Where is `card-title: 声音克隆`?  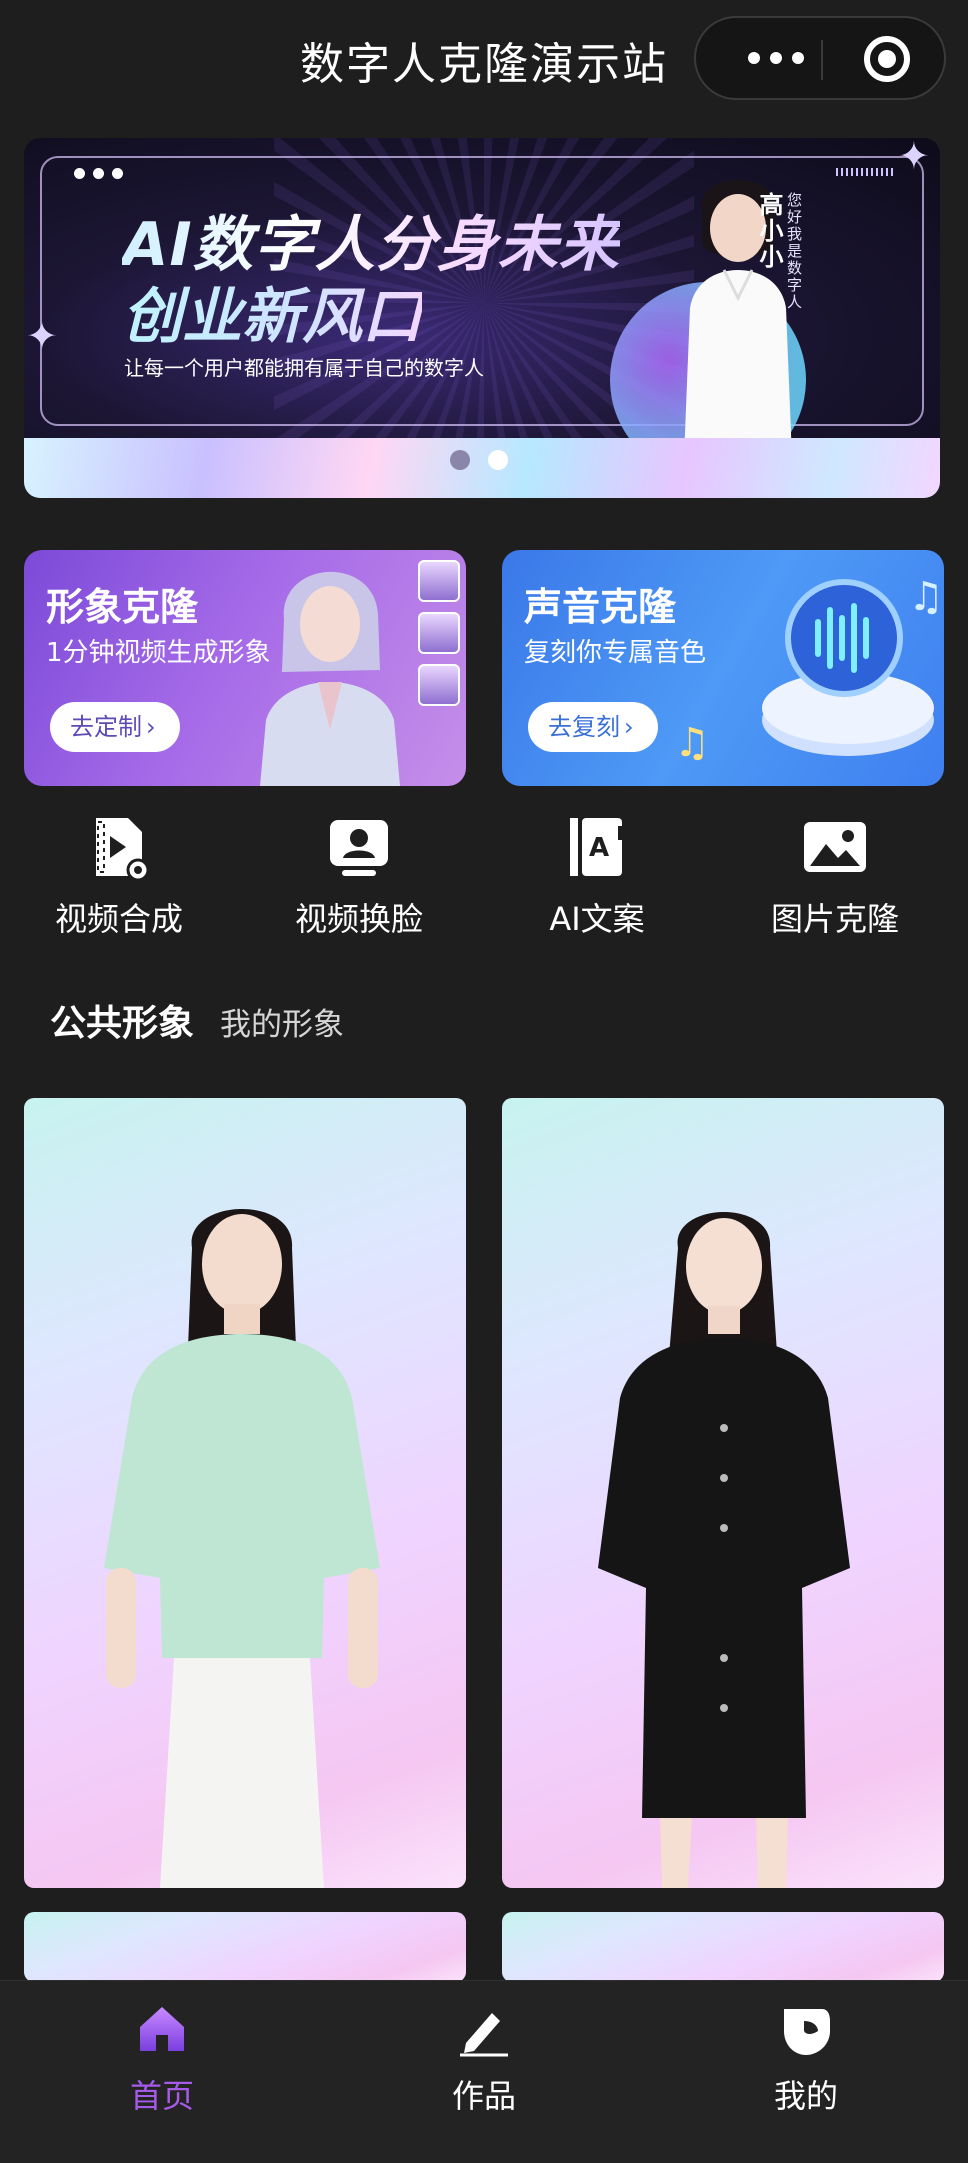 card-title: 声音克隆 is located at coordinates (600, 607).